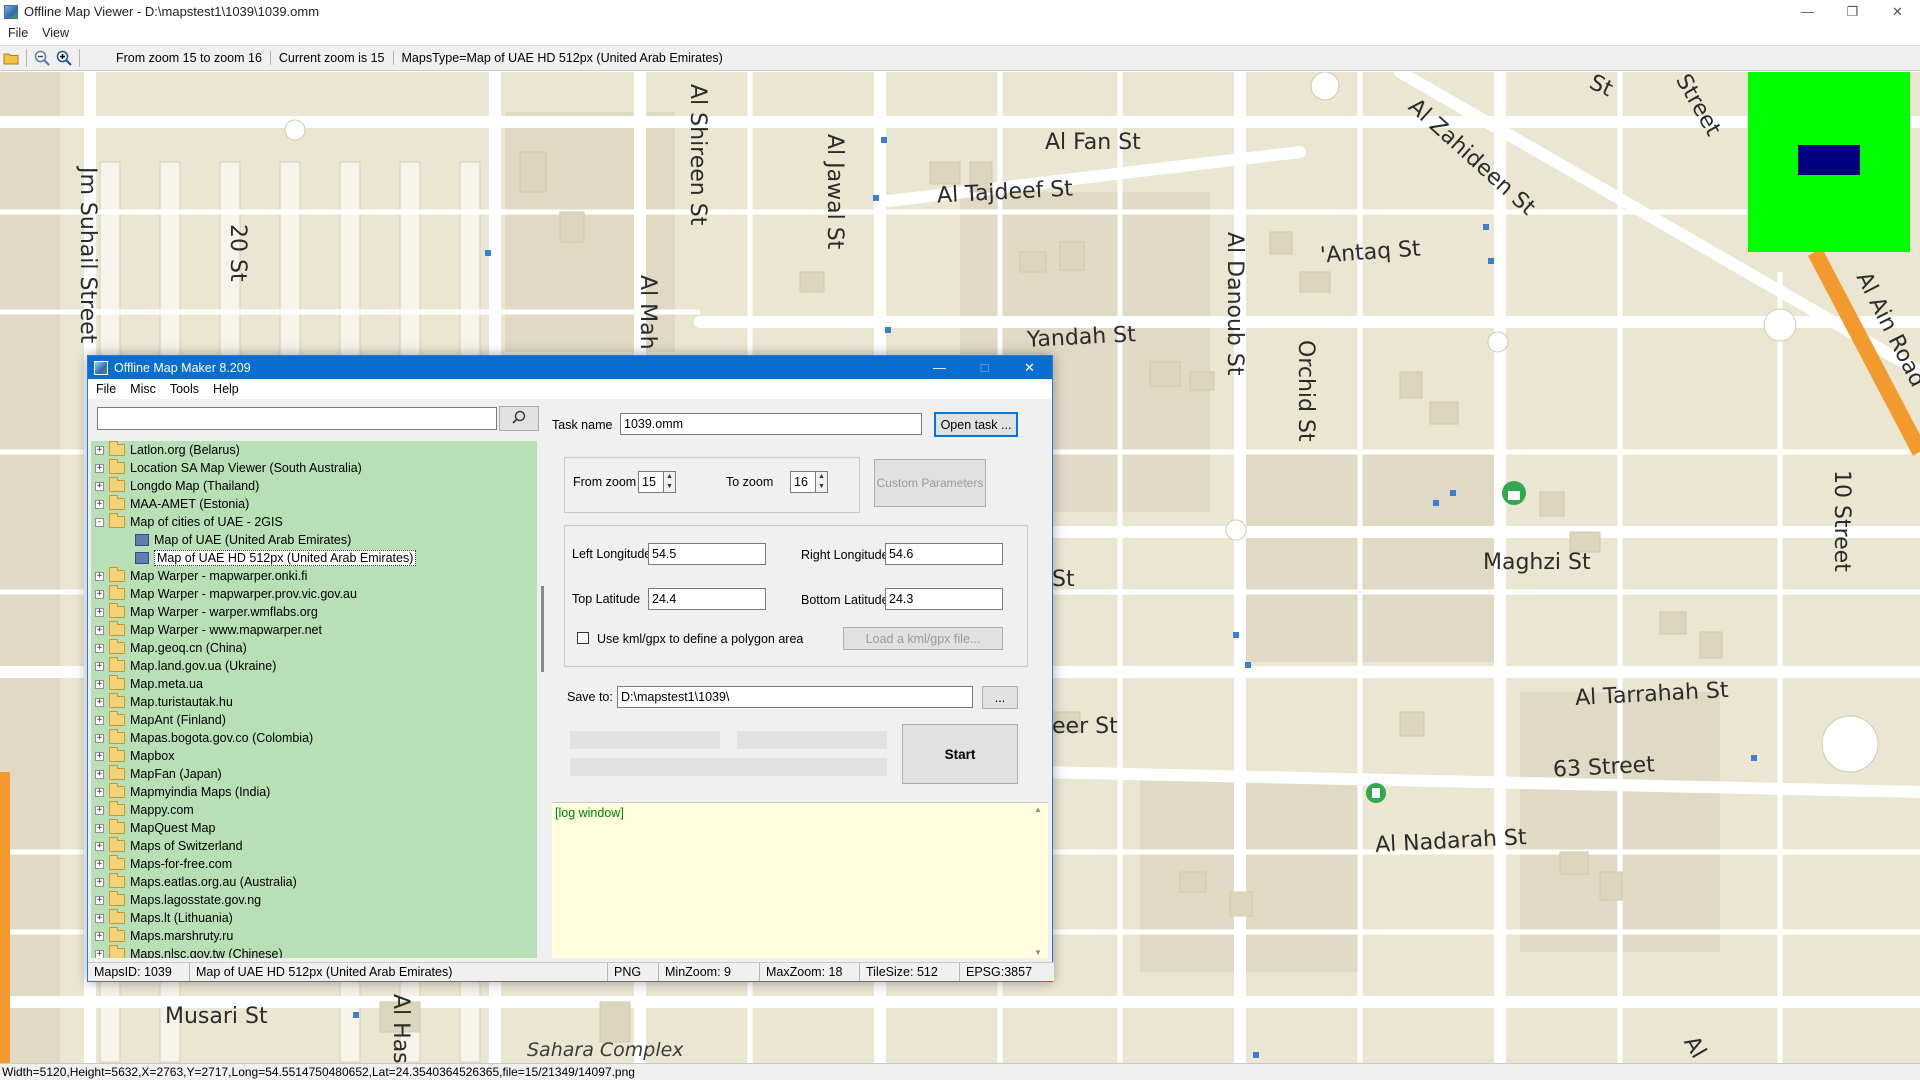 The height and width of the screenshot is (1080, 1920). What do you see at coordinates (314, 630) in the screenshot?
I see `tree-folder-item: + Map Warper - www.mapwarper.net` at bounding box center [314, 630].